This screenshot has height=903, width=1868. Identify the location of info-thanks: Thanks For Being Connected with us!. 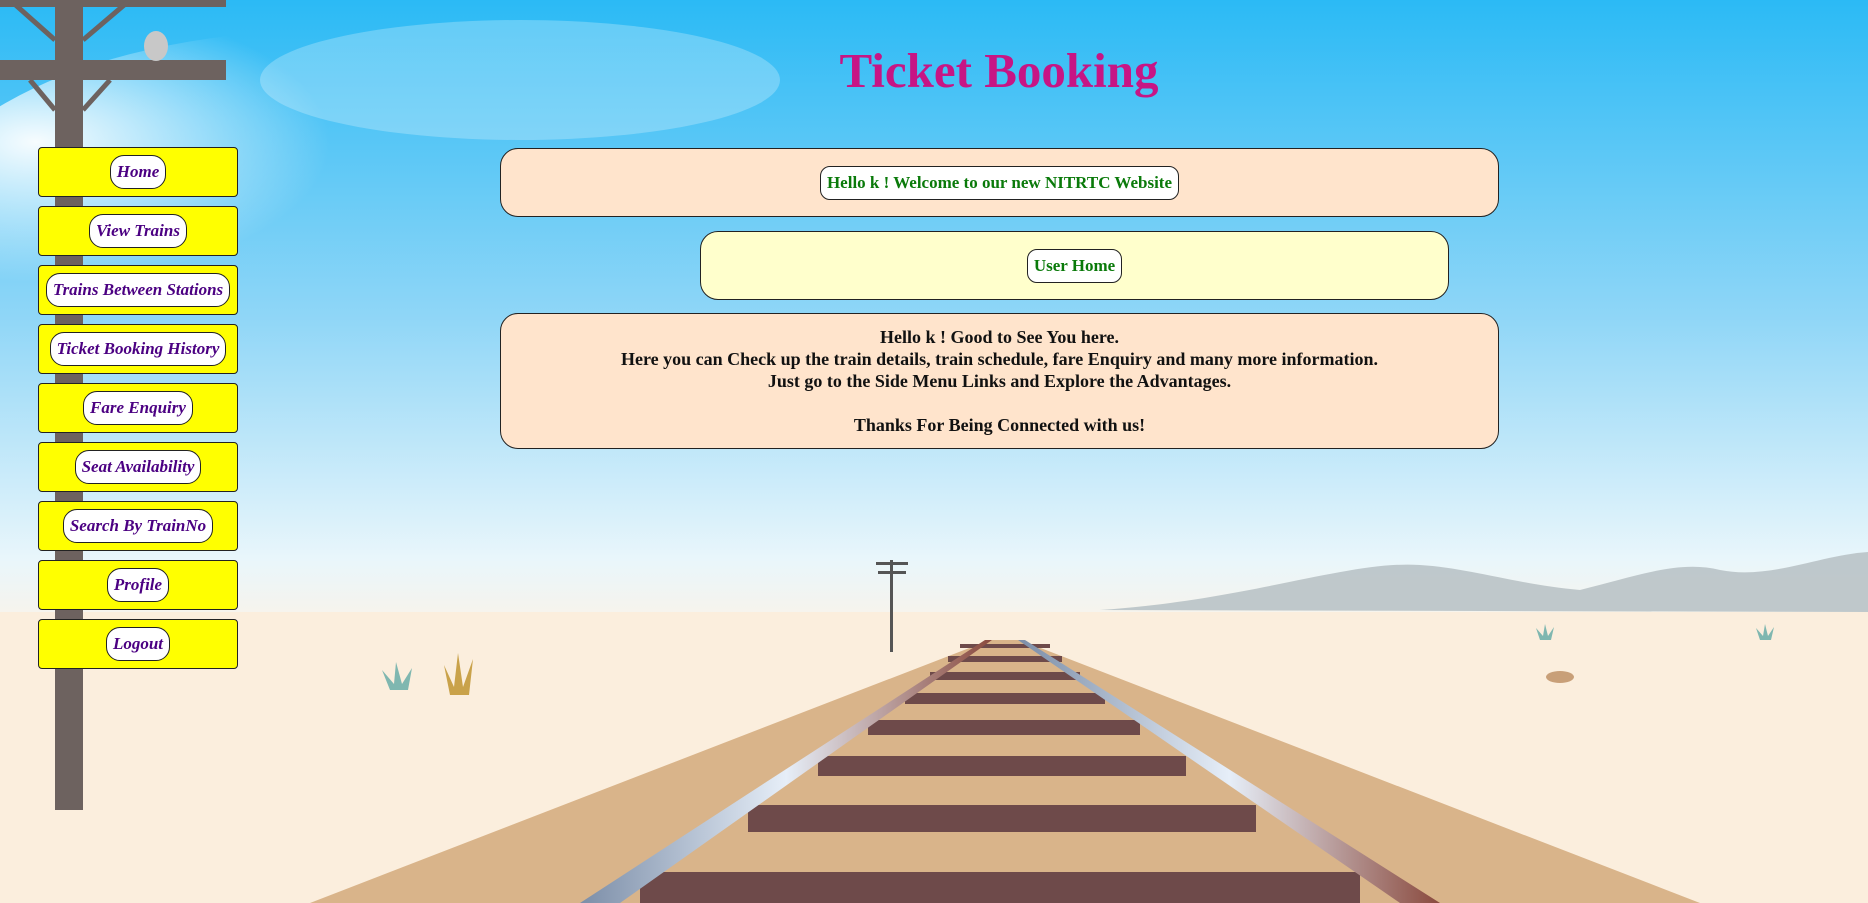
(999, 425).